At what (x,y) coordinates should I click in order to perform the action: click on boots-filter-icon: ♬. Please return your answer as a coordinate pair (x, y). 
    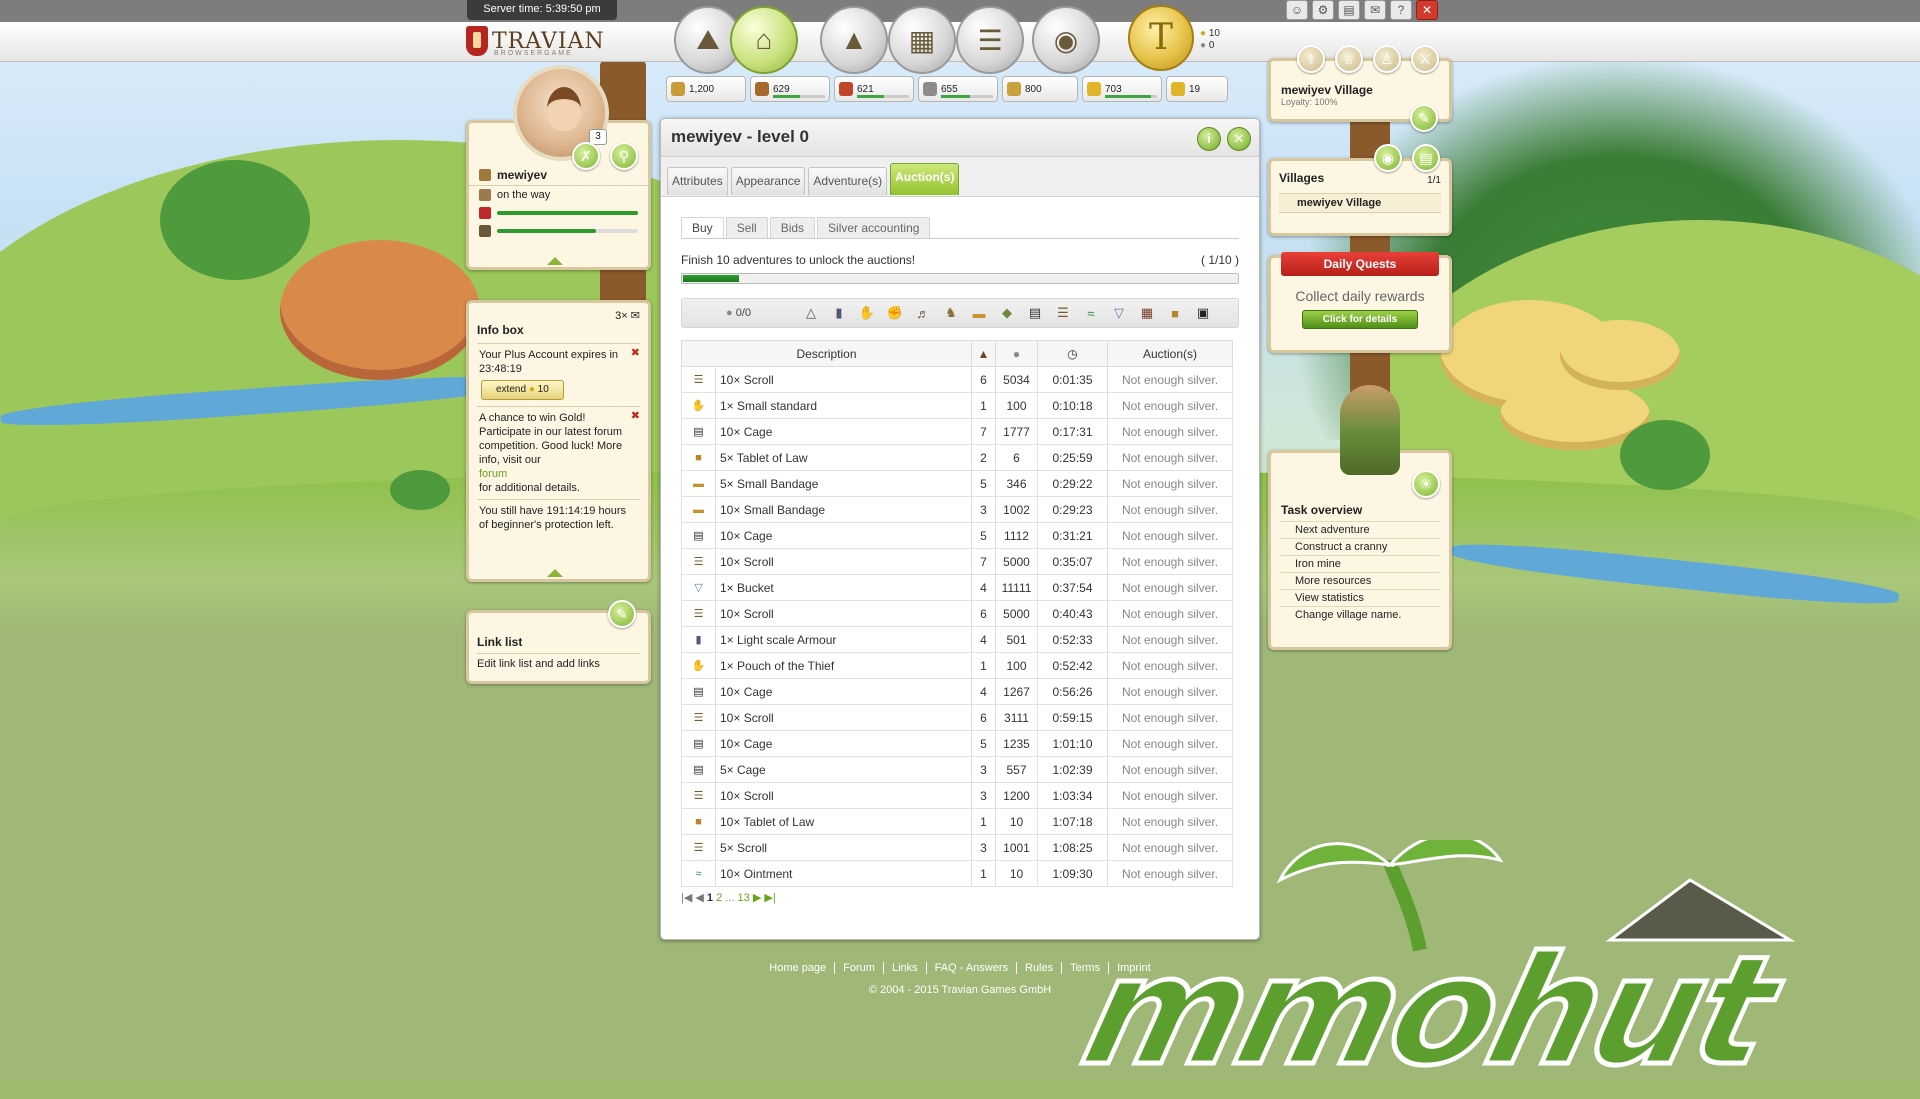
    Looking at the image, I should click on (923, 313).